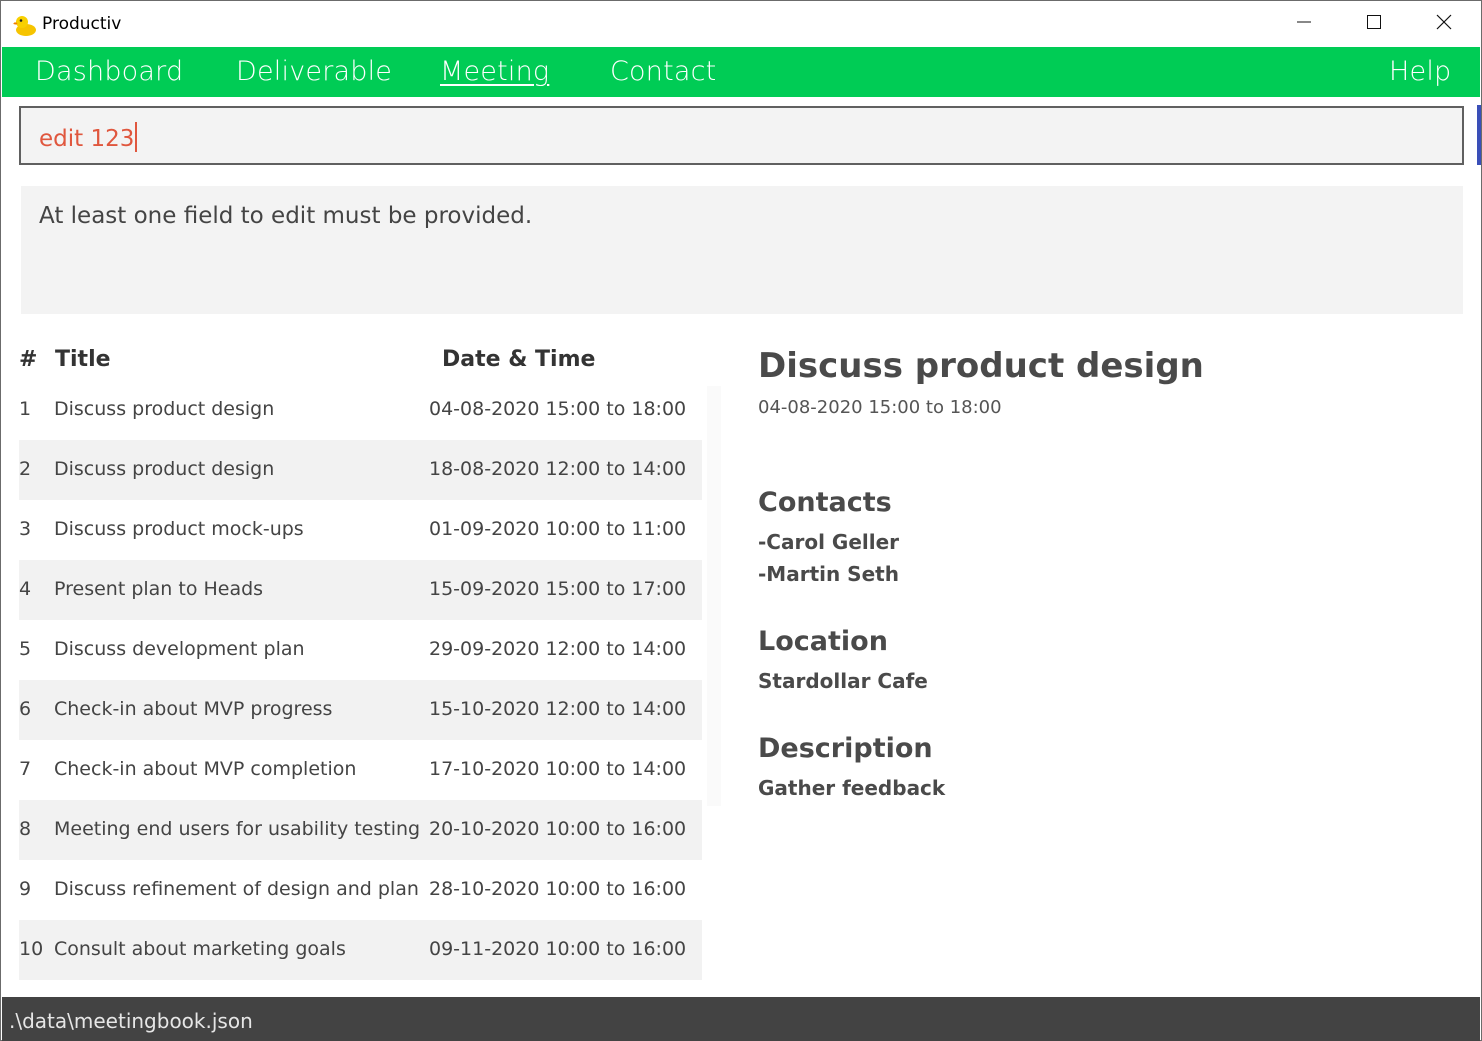 This screenshot has width=1482, height=1041. What do you see at coordinates (25, 649) in the screenshot?
I see `item-index: 5` at bounding box center [25, 649].